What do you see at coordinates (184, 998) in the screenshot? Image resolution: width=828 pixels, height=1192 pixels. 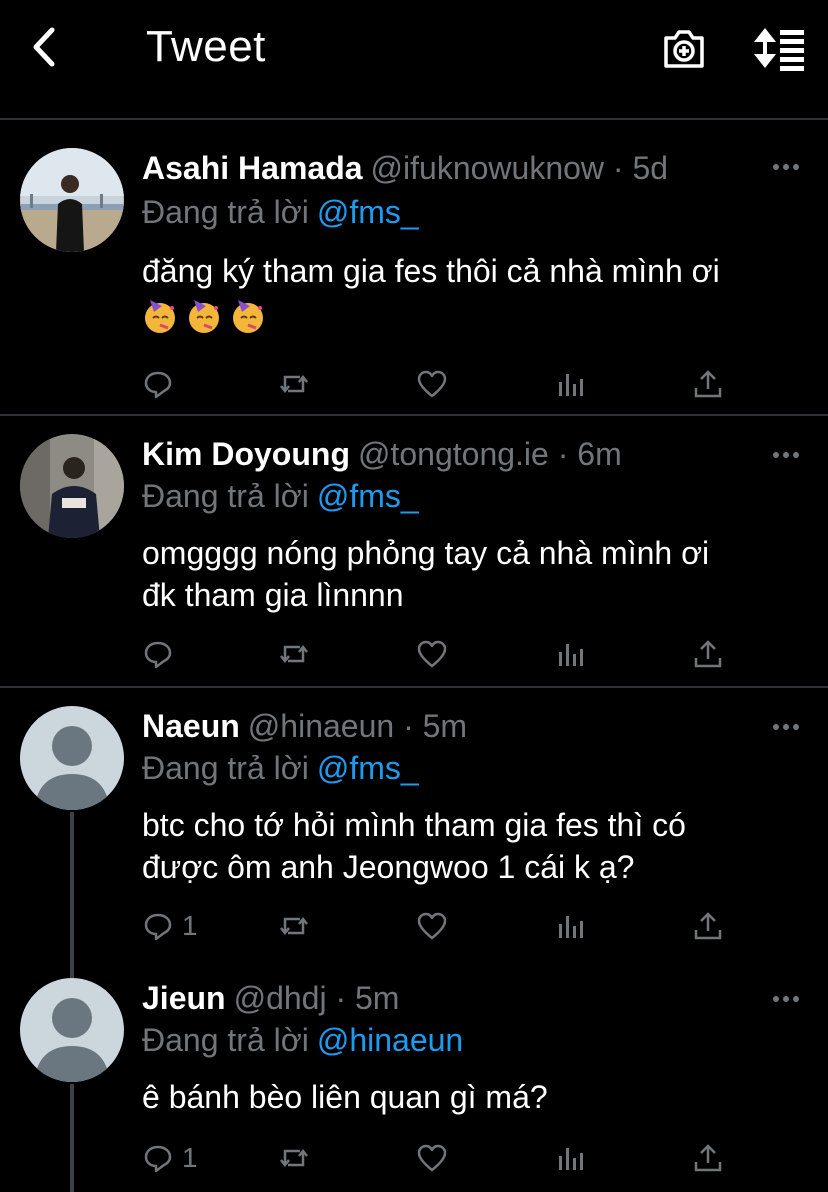 I see `display-name: Jieun` at bounding box center [184, 998].